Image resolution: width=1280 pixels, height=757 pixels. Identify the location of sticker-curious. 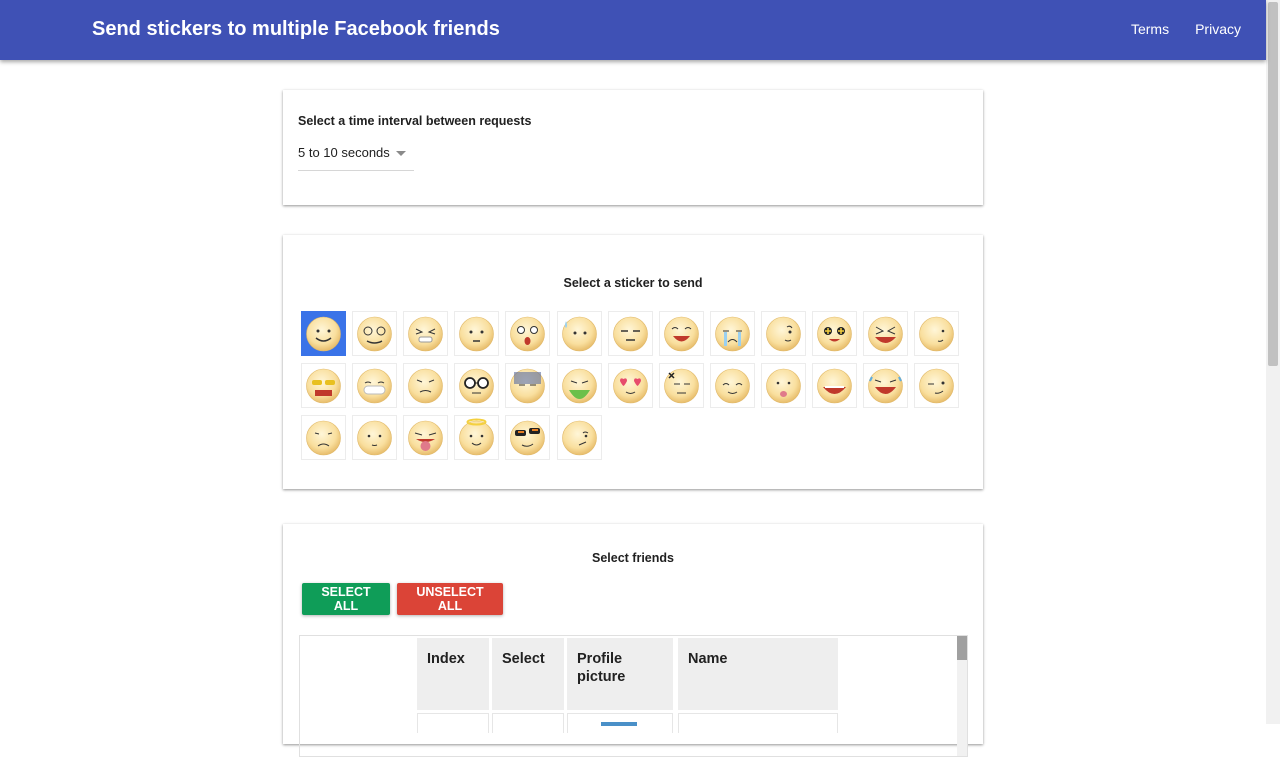
(783, 333).